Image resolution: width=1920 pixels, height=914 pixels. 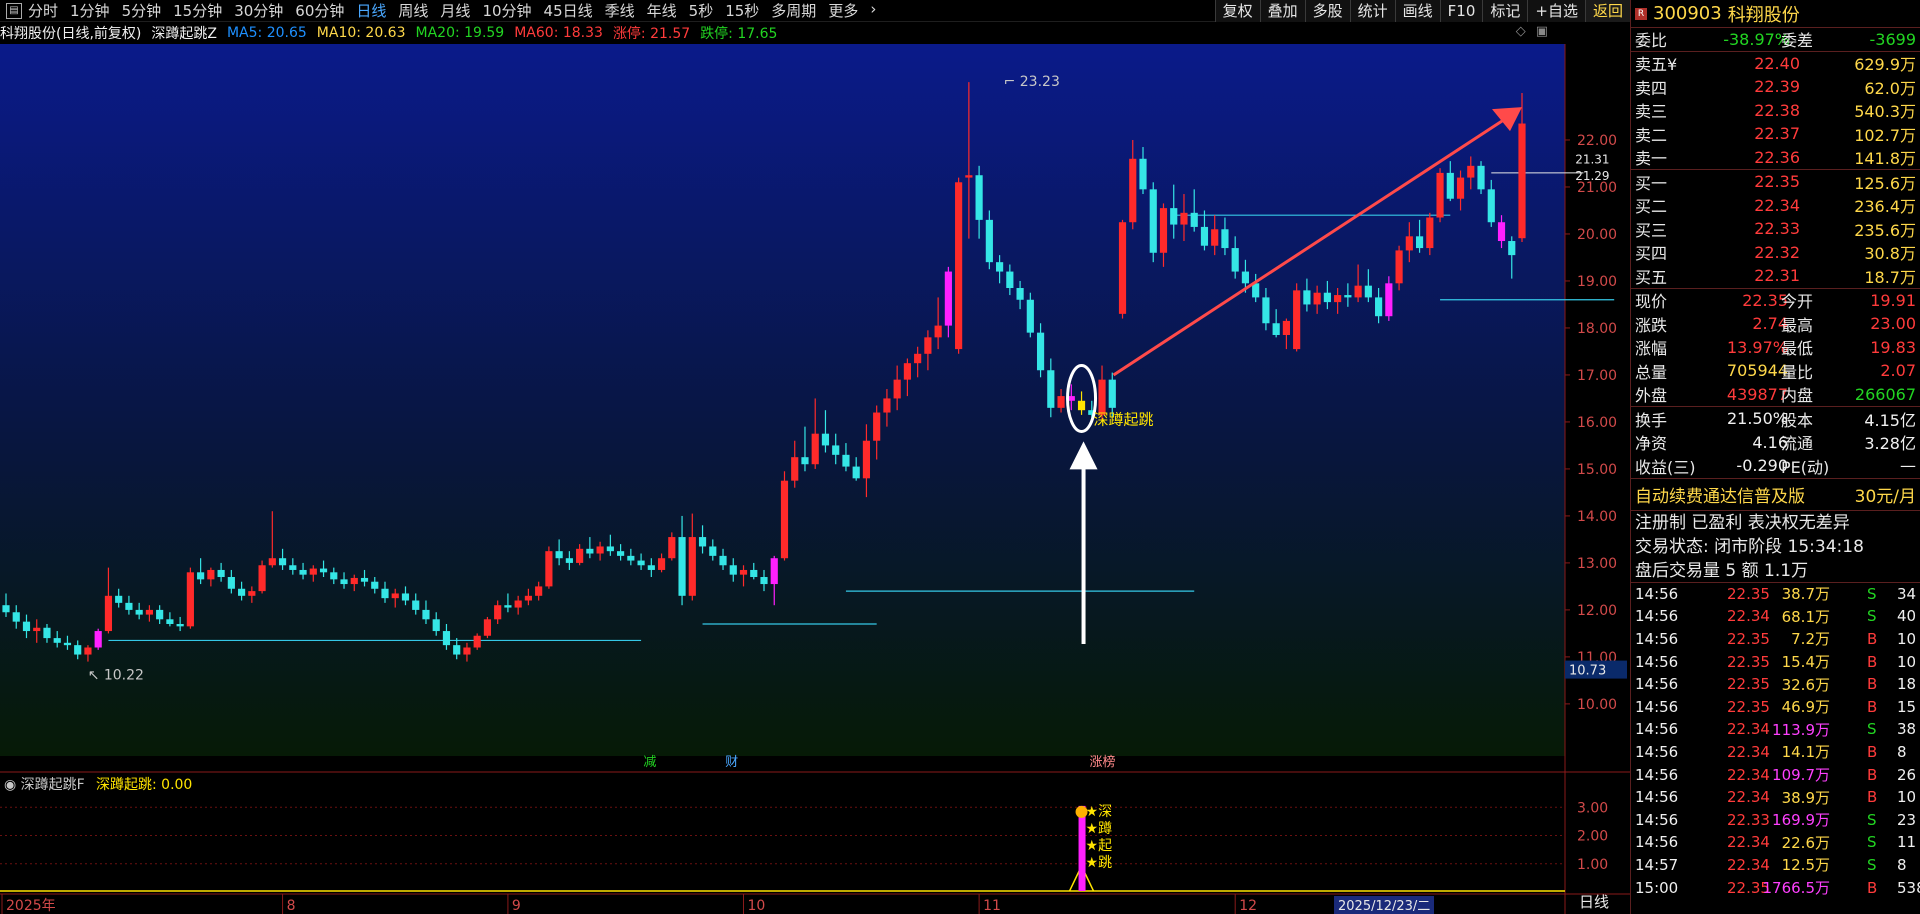 I want to click on tool-button-0: 复权, so click(x=1237, y=11).